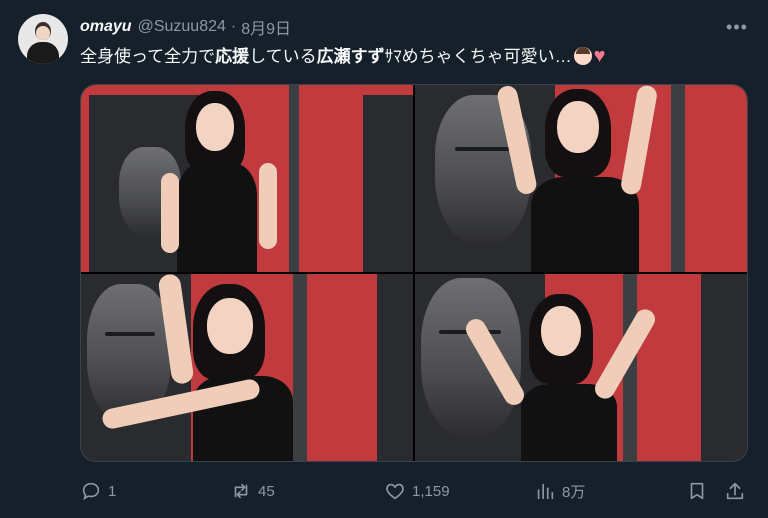 The width and height of the screenshot is (768, 518). What do you see at coordinates (283, 56) in the screenshot?
I see `tweet-text-part: している` at bounding box center [283, 56].